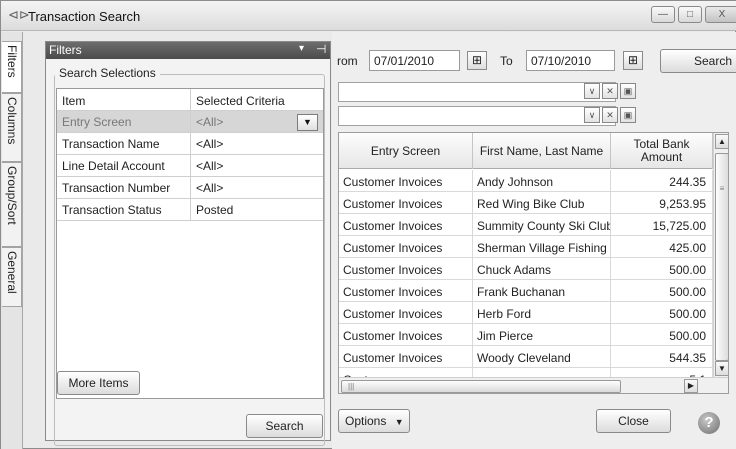 Image resolution: width=736 pixels, height=449 pixels. I want to click on filters-panel-header: Filters ▾ ⊣, so click(188, 50).